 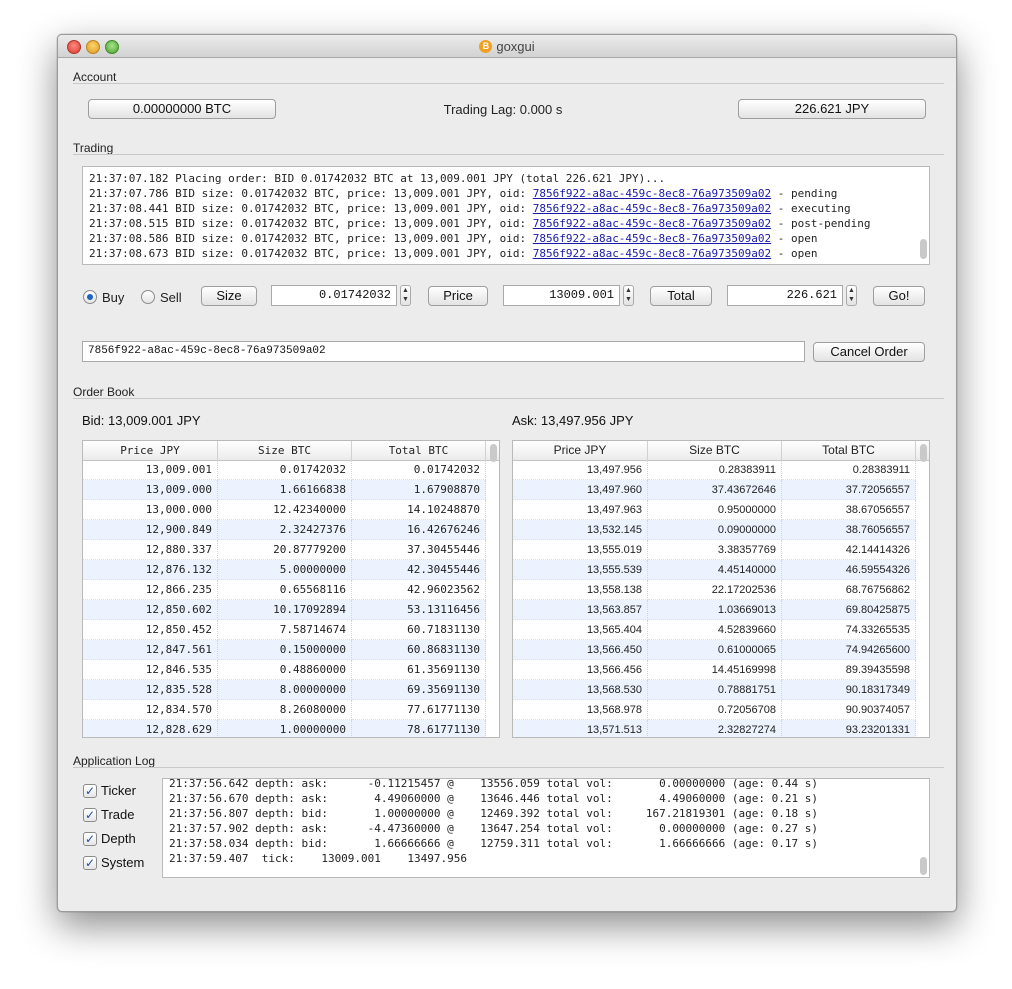 What do you see at coordinates (284, 470) in the screenshot?
I see `bid-table-row: 13,009.001 0.01742032 0.01742032` at bounding box center [284, 470].